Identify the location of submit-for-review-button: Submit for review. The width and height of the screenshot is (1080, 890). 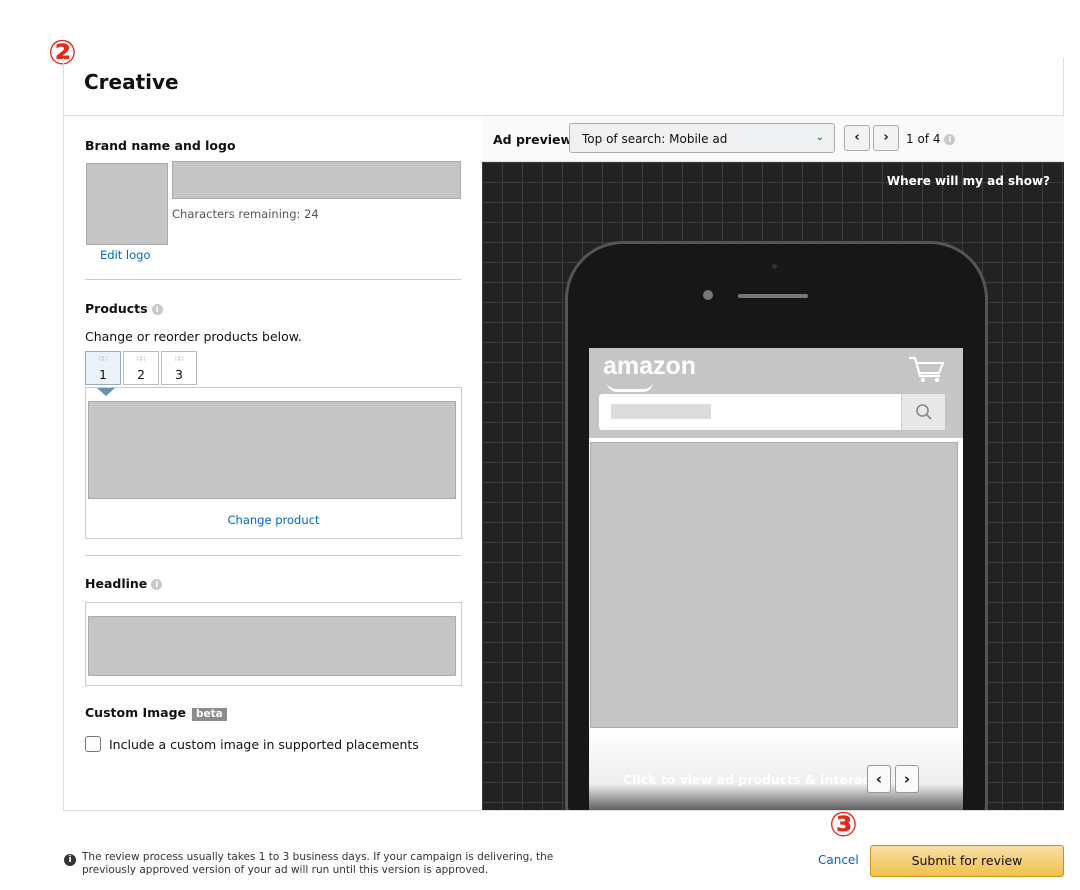
(967, 861).